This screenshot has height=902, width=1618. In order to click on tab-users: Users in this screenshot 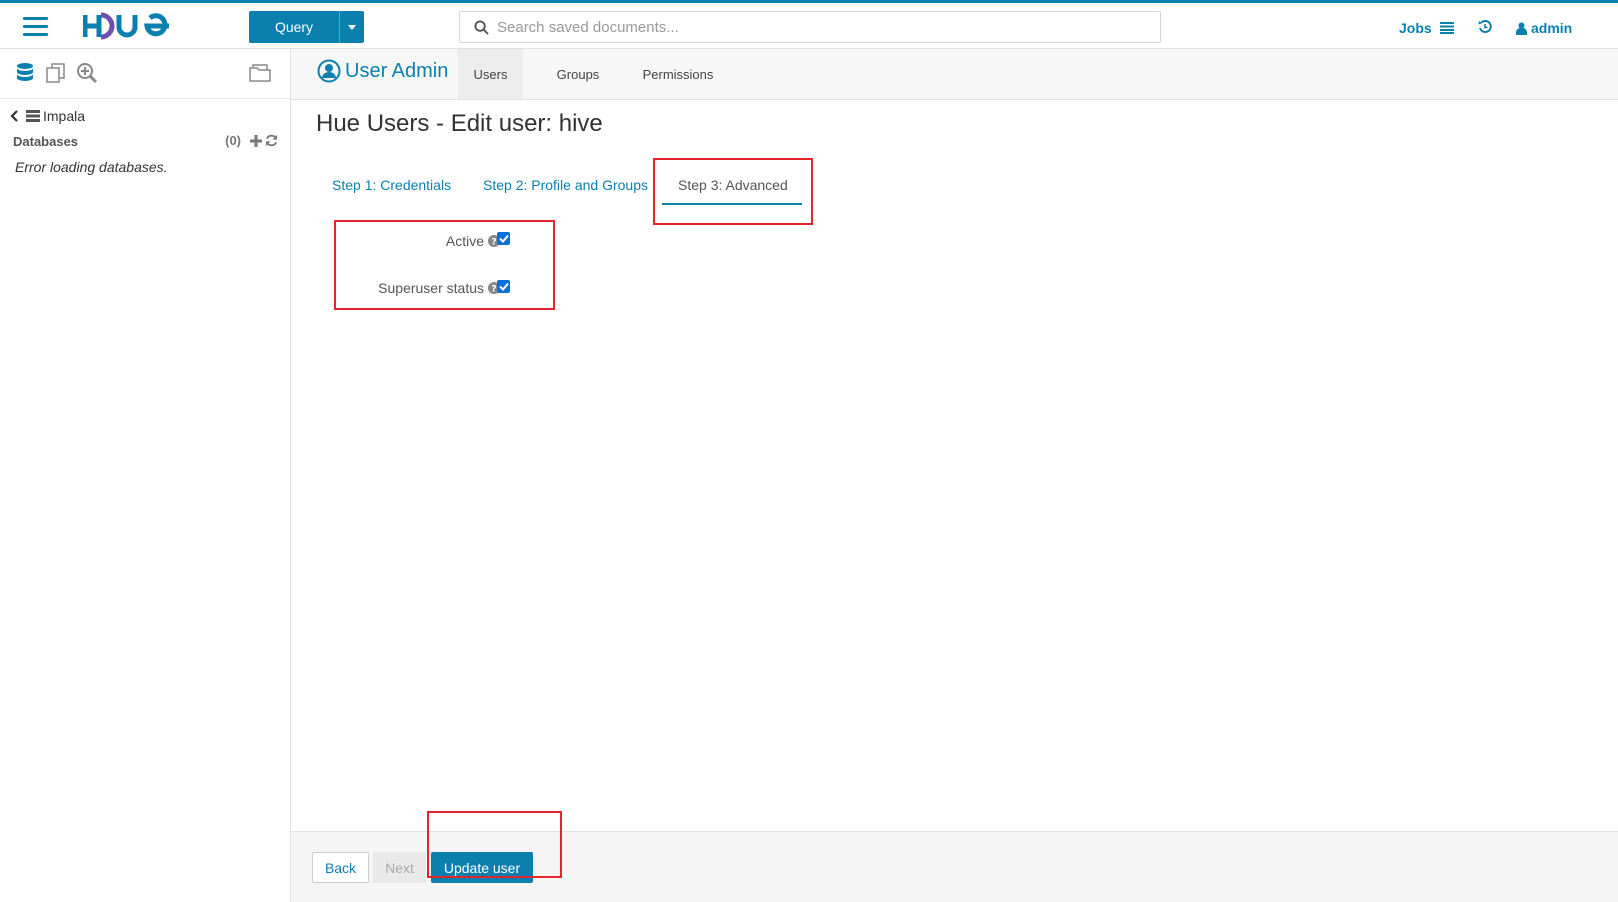, I will do `click(490, 74)`.